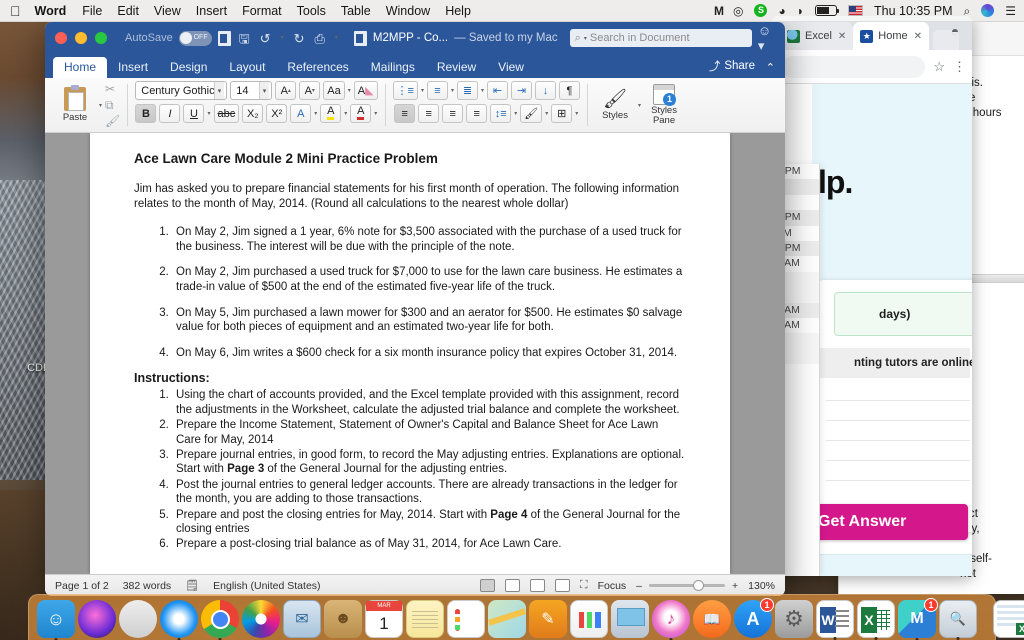 The image size is (1024, 640). I want to click on wifi-icon: ◗, so click(800, 11).